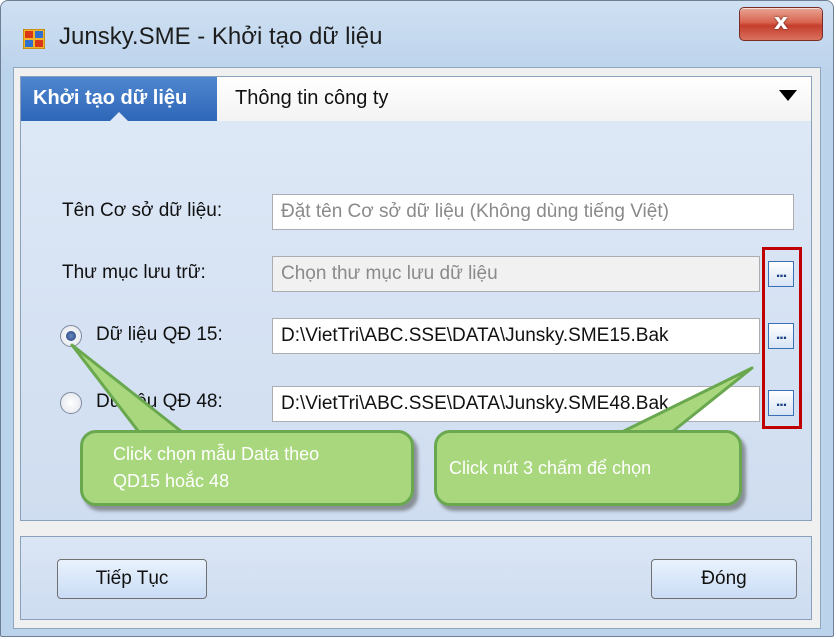 Image resolution: width=836 pixels, height=639 pixels. What do you see at coordinates (132, 579) in the screenshot?
I see `continue-button: Tiếp Tục` at bounding box center [132, 579].